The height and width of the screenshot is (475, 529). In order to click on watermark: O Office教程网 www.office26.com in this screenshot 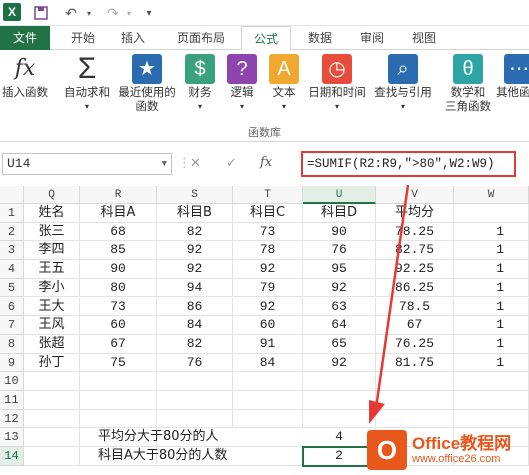, I will do `click(448, 450)`.